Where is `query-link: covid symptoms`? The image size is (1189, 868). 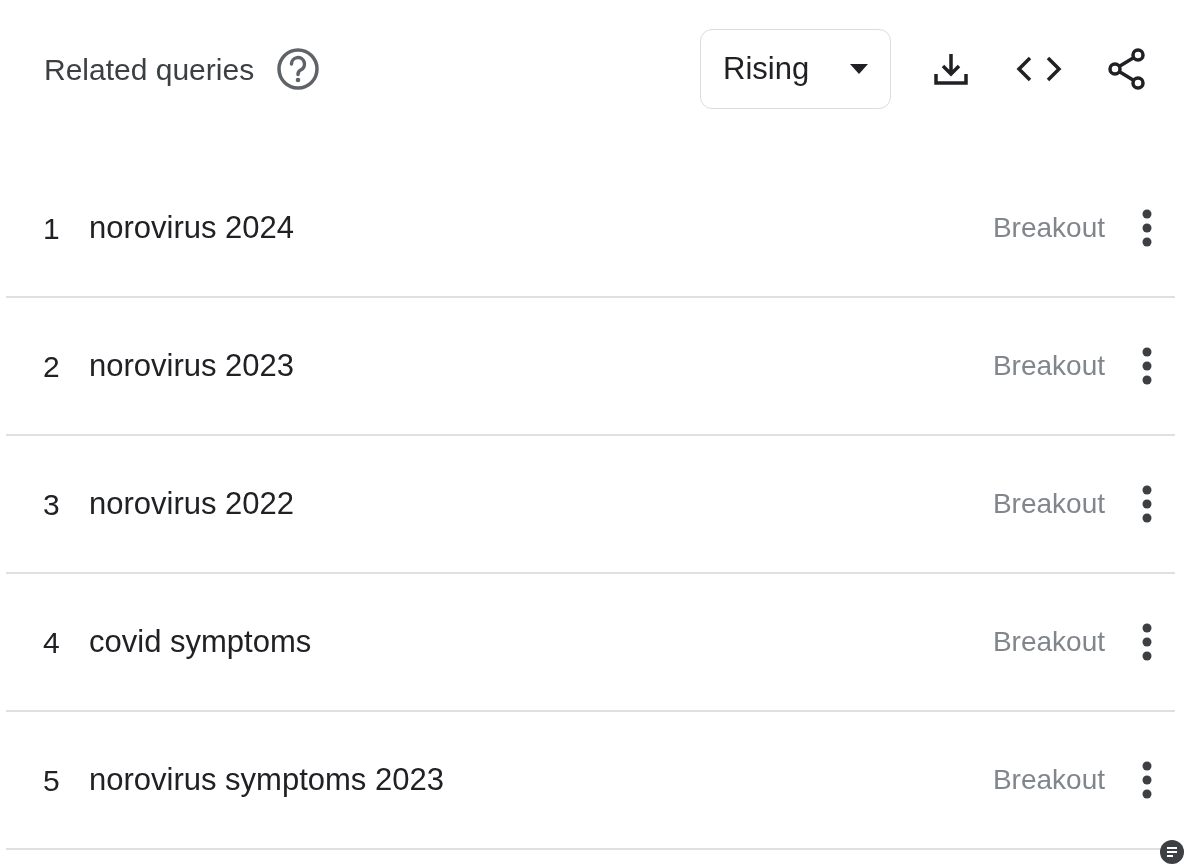
query-link: covid symptoms is located at coordinates (200, 642).